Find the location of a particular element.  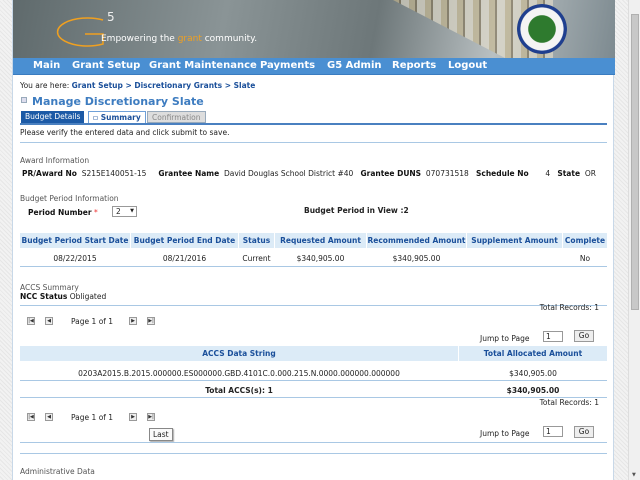

budget-header: Budget Period End Date is located at coordinates (184, 240).